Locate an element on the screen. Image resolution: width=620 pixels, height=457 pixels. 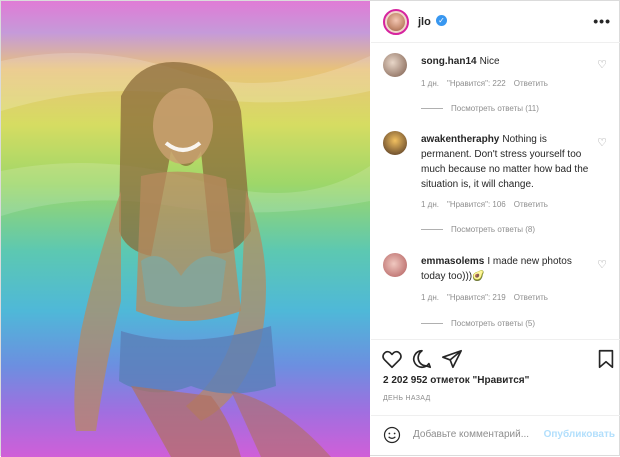
comment-meta: 1 дн. "Нравится": 222 Ответить is located at coordinates (488, 83).